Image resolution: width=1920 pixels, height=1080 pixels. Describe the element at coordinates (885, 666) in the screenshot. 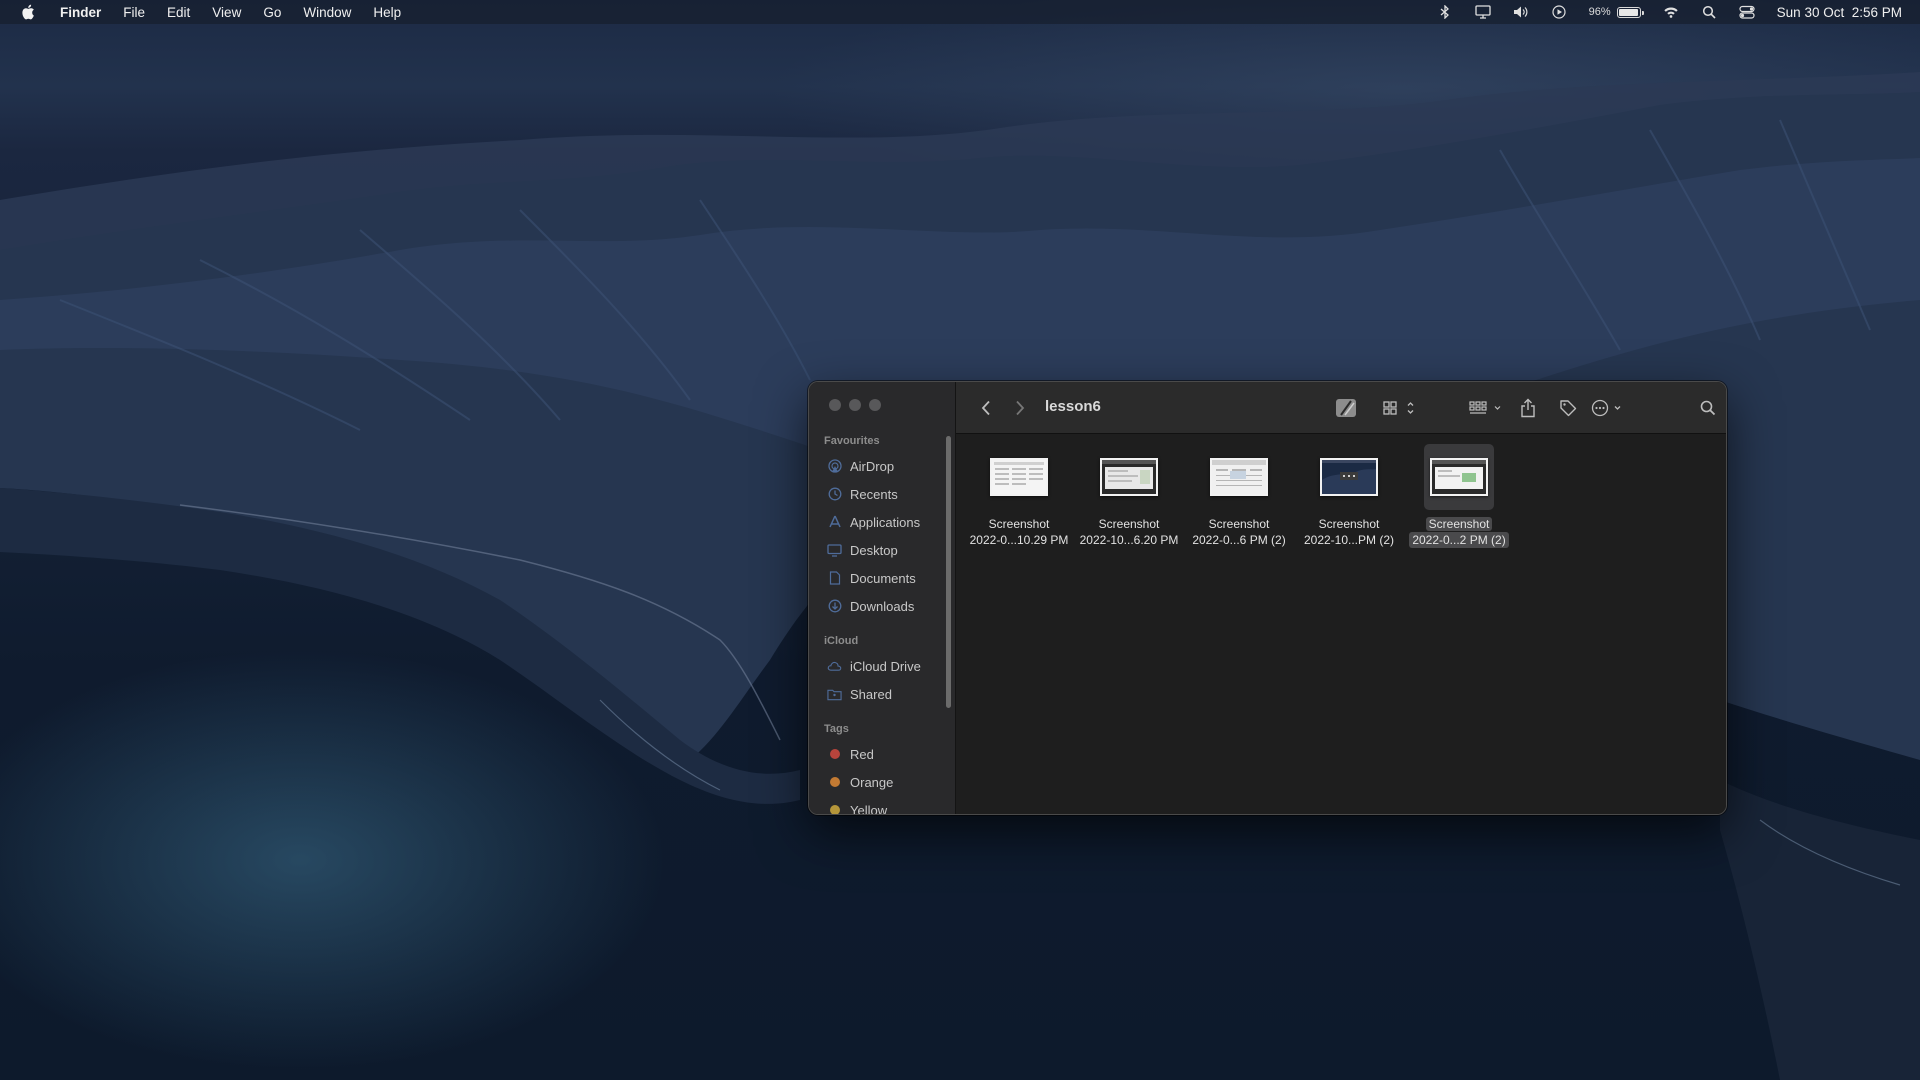

I see `sidebar-item-label: iCloud Drive` at that location.